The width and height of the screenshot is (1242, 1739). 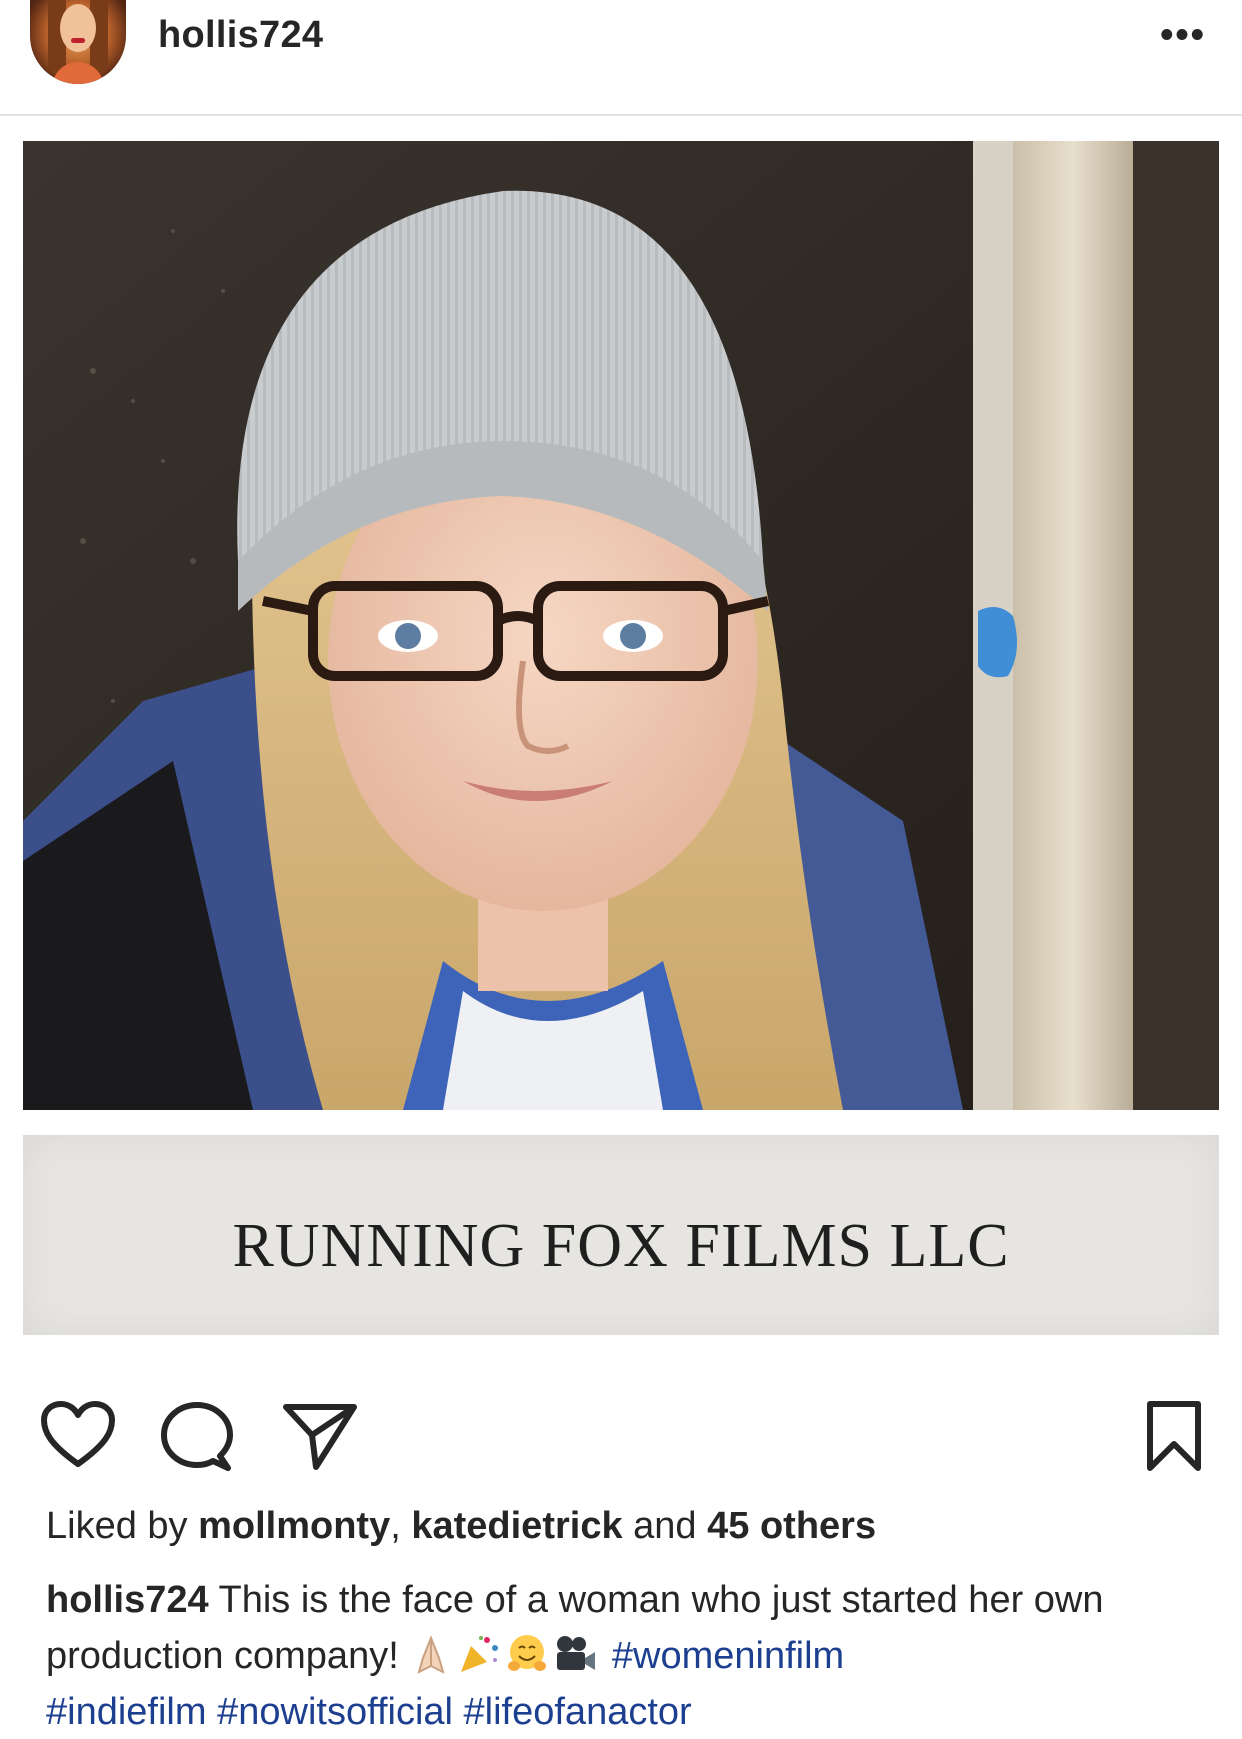 What do you see at coordinates (516, 1526) in the screenshot?
I see `liker-katedietrick: katedietrick` at bounding box center [516, 1526].